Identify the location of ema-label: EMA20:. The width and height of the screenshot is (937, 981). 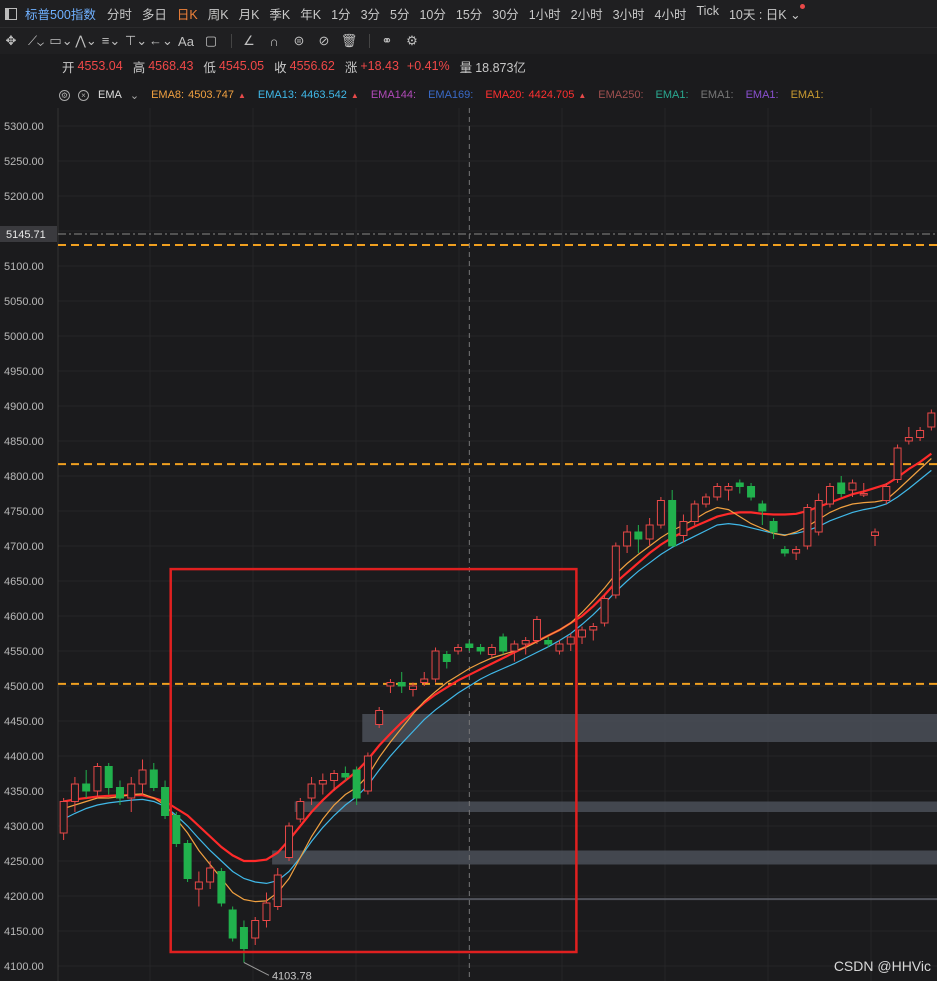
(505, 95).